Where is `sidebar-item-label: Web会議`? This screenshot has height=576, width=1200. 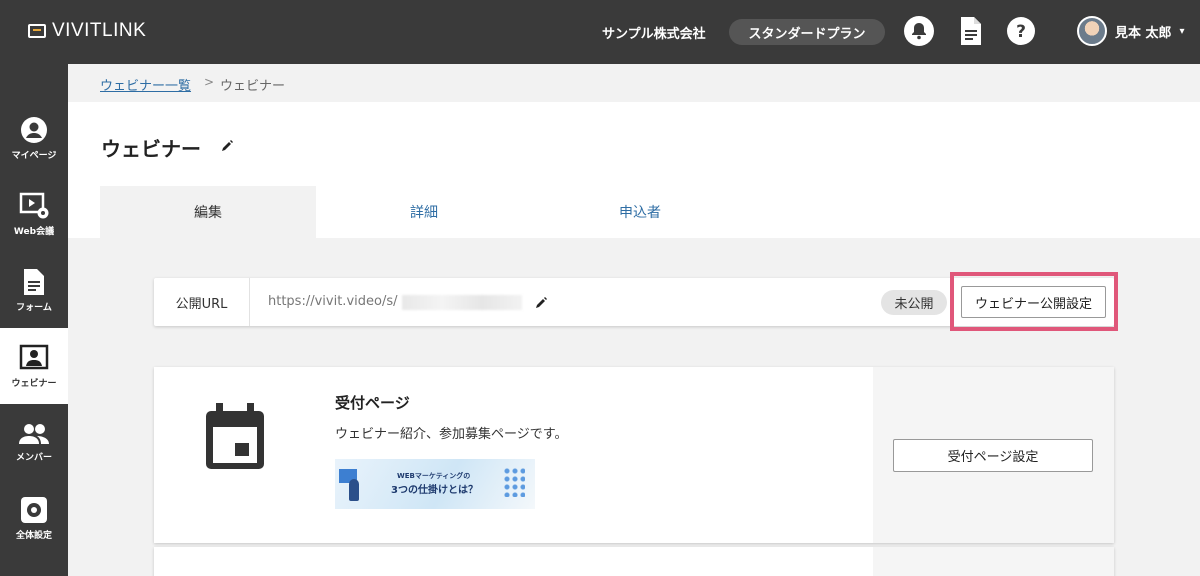 sidebar-item-label: Web会議 is located at coordinates (34, 231).